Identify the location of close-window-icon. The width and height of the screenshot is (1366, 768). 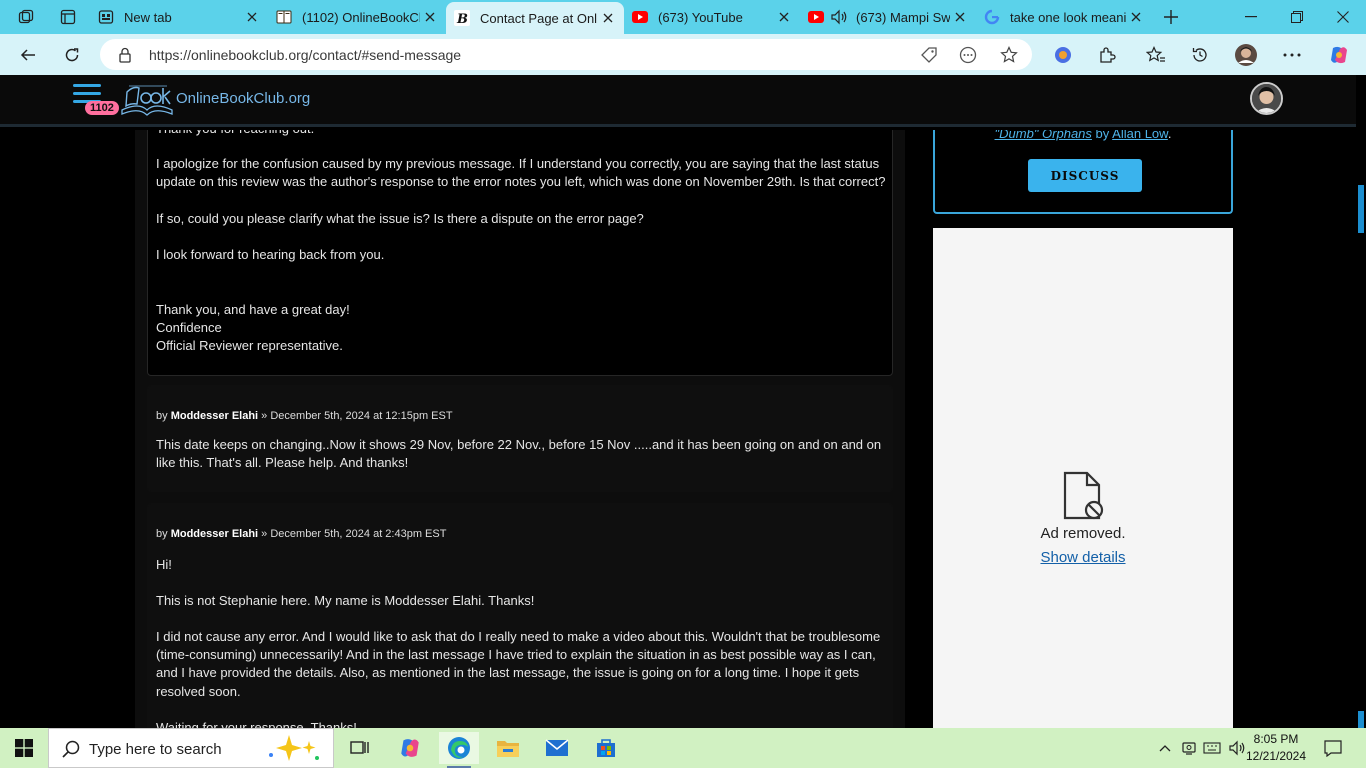
(1343, 17).